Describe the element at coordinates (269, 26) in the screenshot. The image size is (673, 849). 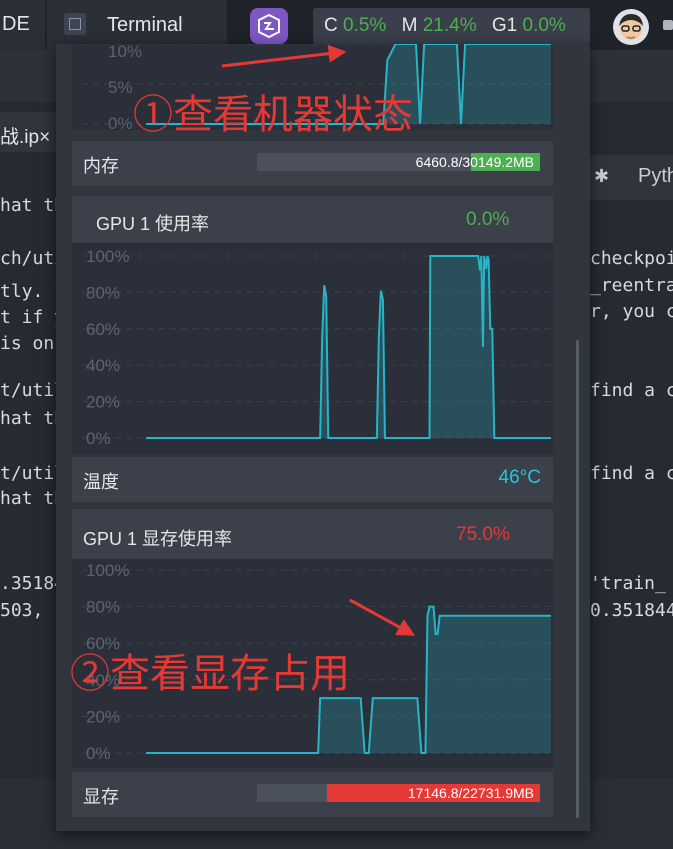
I see `app-logo-icon` at that location.